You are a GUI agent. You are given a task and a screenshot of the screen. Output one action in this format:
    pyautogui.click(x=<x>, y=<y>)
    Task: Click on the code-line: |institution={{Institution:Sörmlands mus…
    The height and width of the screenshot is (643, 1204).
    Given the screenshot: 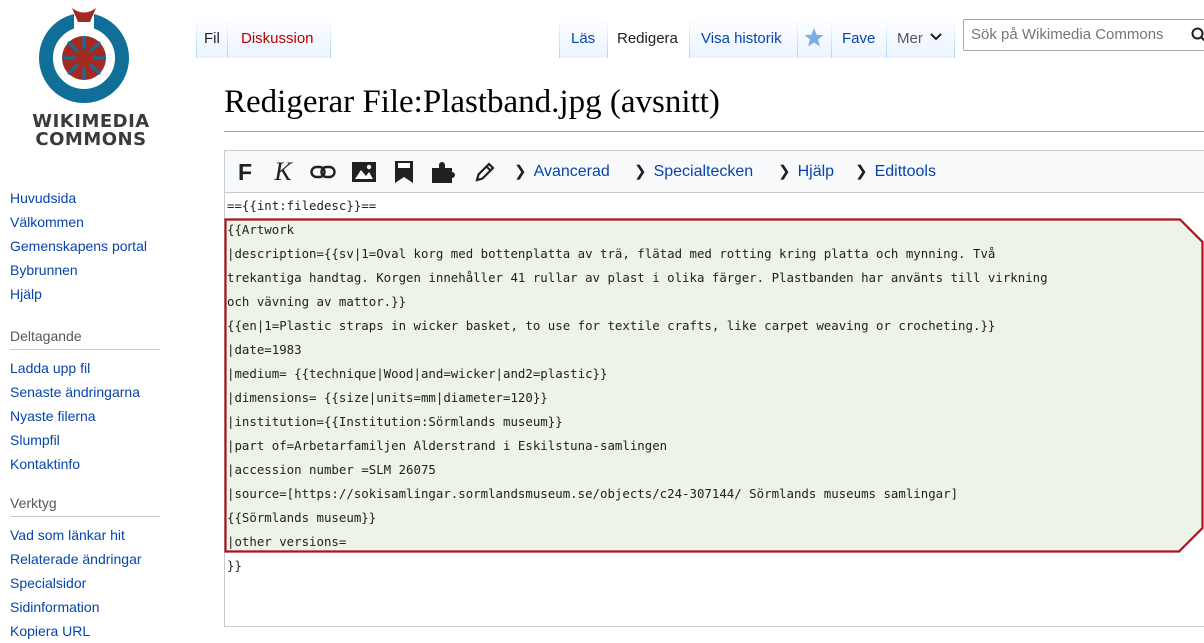 What is the action you would take?
    pyautogui.click(x=637, y=422)
    